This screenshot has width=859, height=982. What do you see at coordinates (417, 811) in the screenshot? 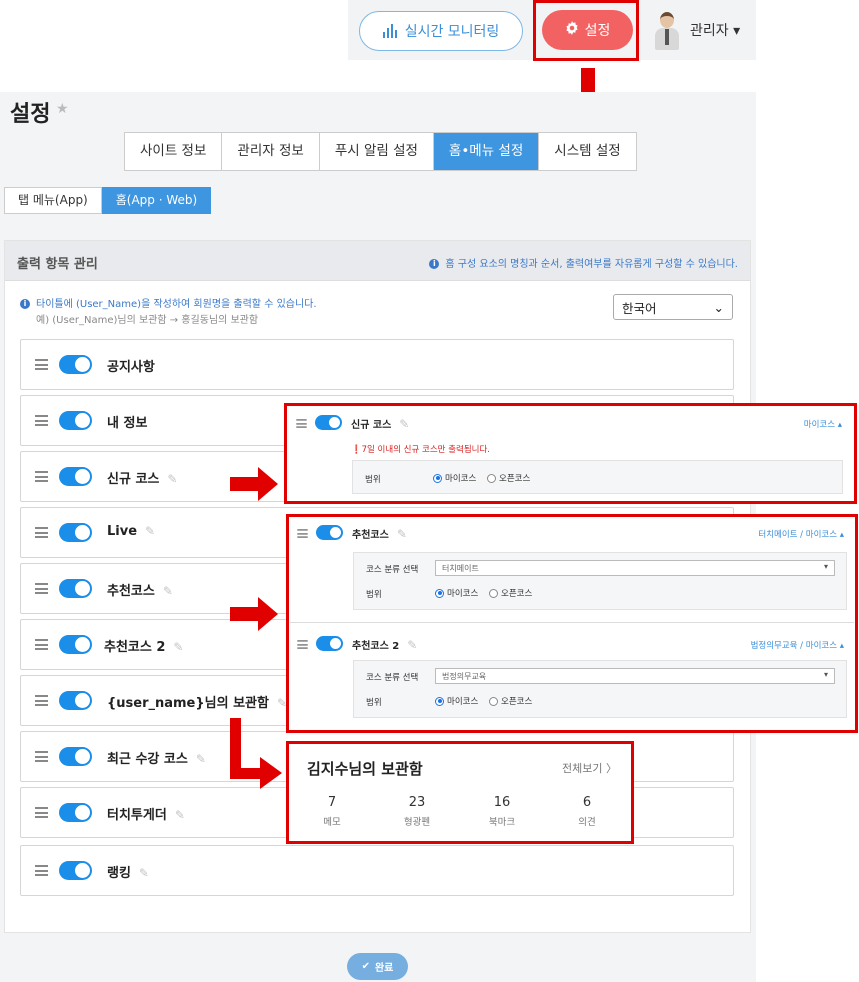
I see `stat-highlight: 23 형광펜` at bounding box center [417, 811].